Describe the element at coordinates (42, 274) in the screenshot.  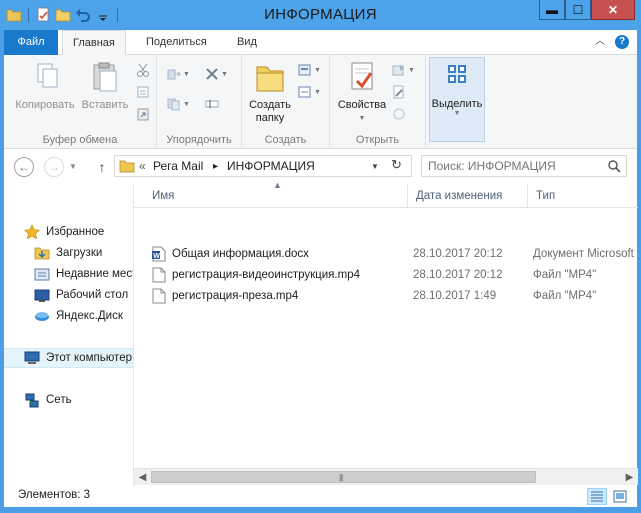
I see `recent-places-icon` at that location.